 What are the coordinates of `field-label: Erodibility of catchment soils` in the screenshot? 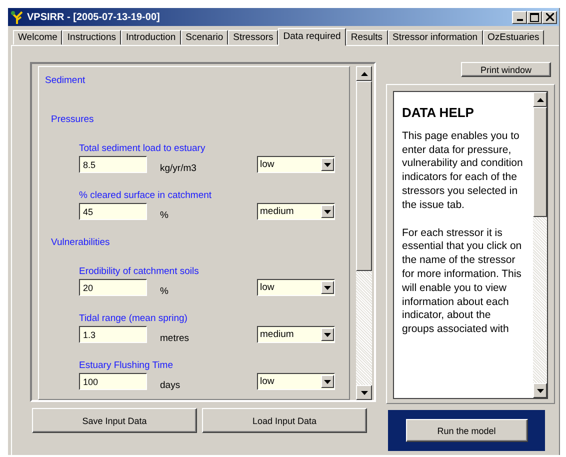 It's located at (139, 271).